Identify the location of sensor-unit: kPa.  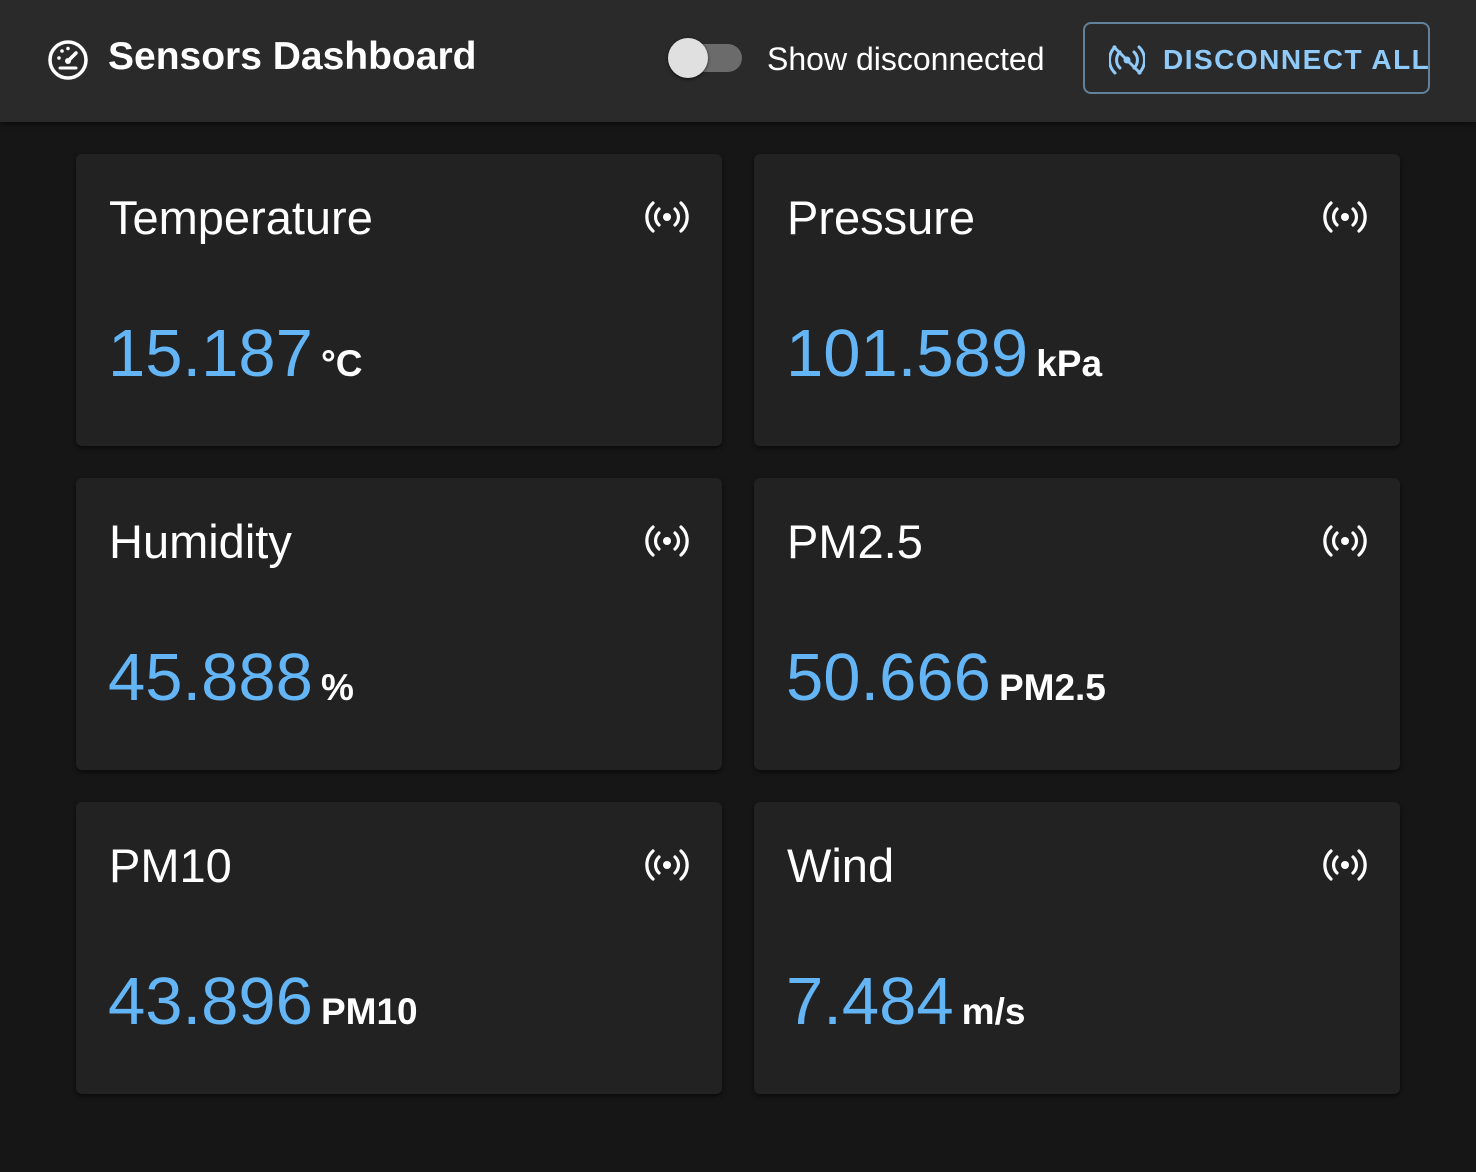
(1069, 363).